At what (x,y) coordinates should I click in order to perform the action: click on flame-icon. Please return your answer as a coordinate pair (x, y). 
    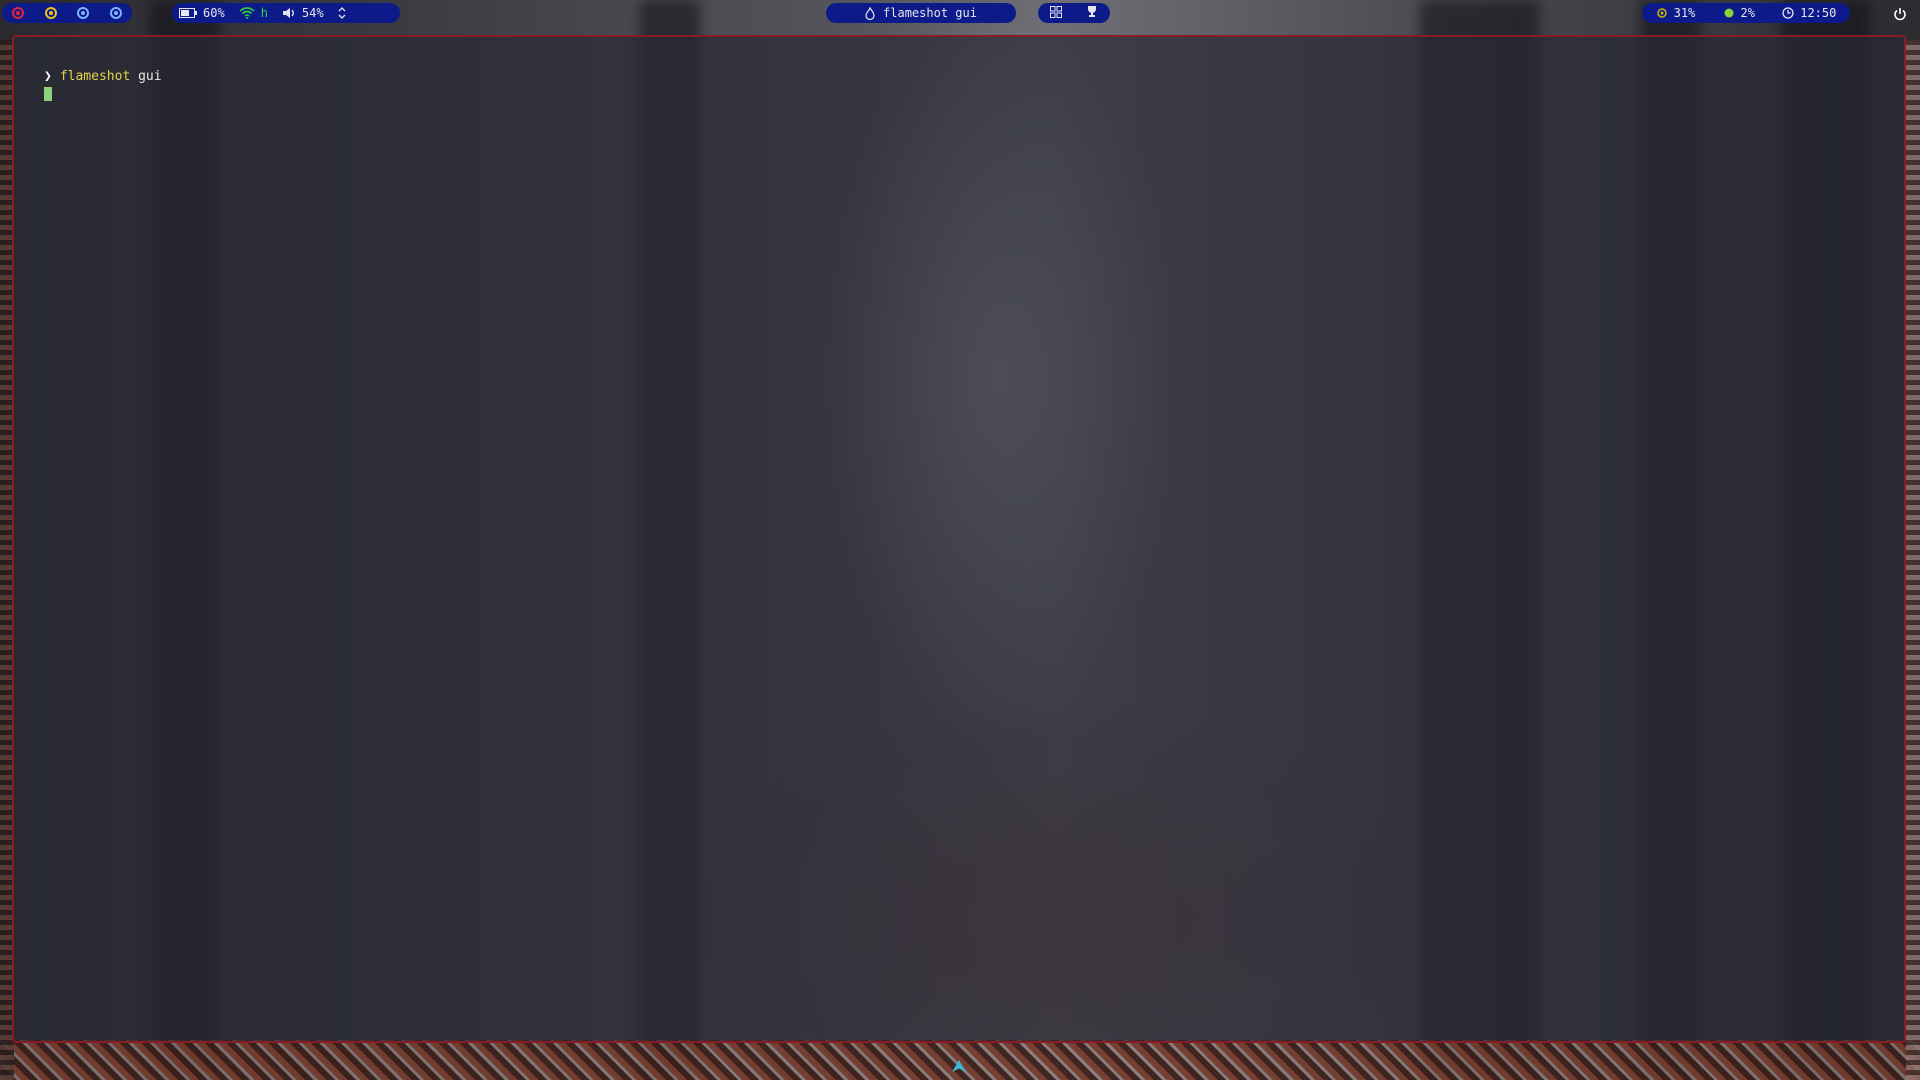
    Looking at the image, I should click on (870, 13).